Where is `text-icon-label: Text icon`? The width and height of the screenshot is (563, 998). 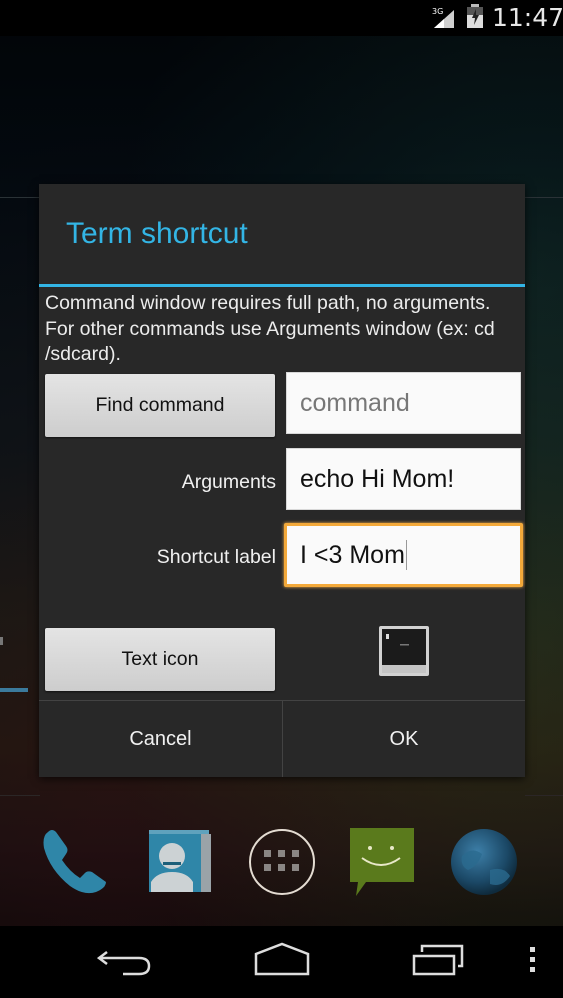
text-icon-label: Text icon is located at coordinates (160, 659).